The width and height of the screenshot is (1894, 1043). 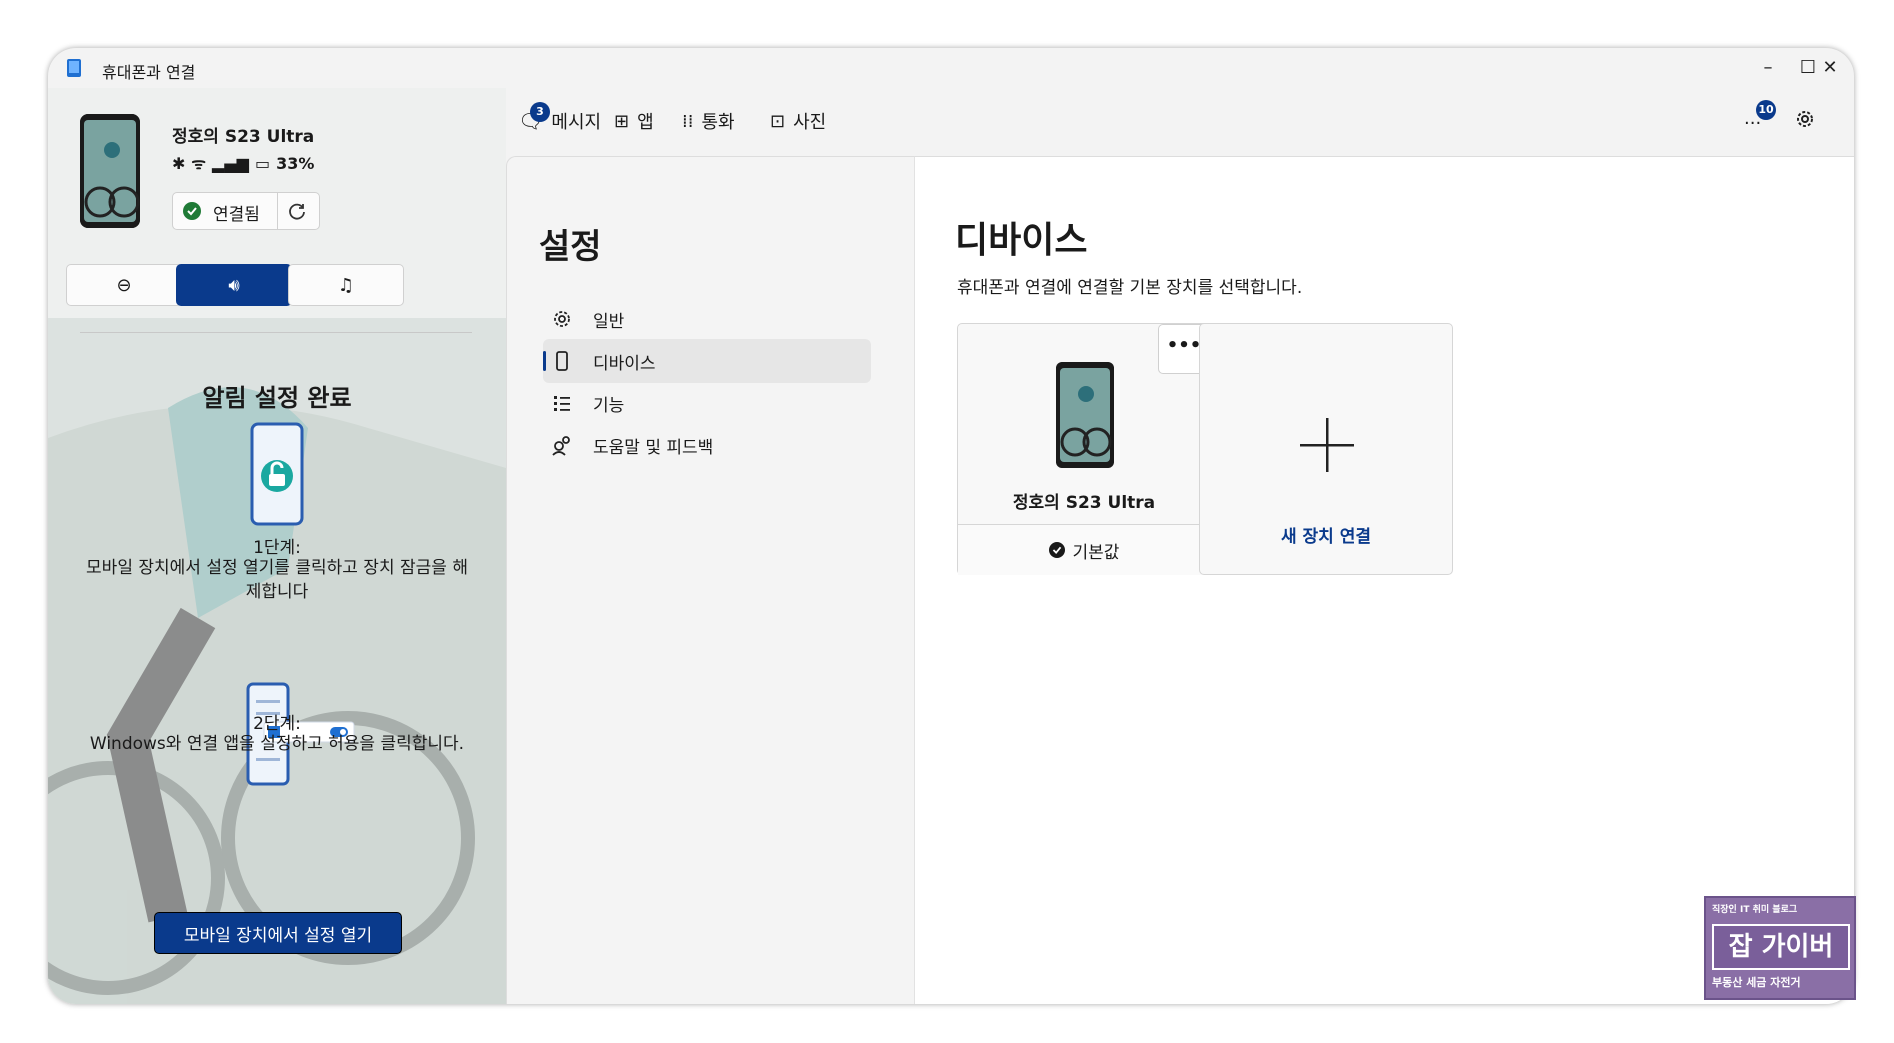 What do you see at coordinates (192, 211) in the screenshot?
I see `connected-check-icon` at bounding box center [192, 211].